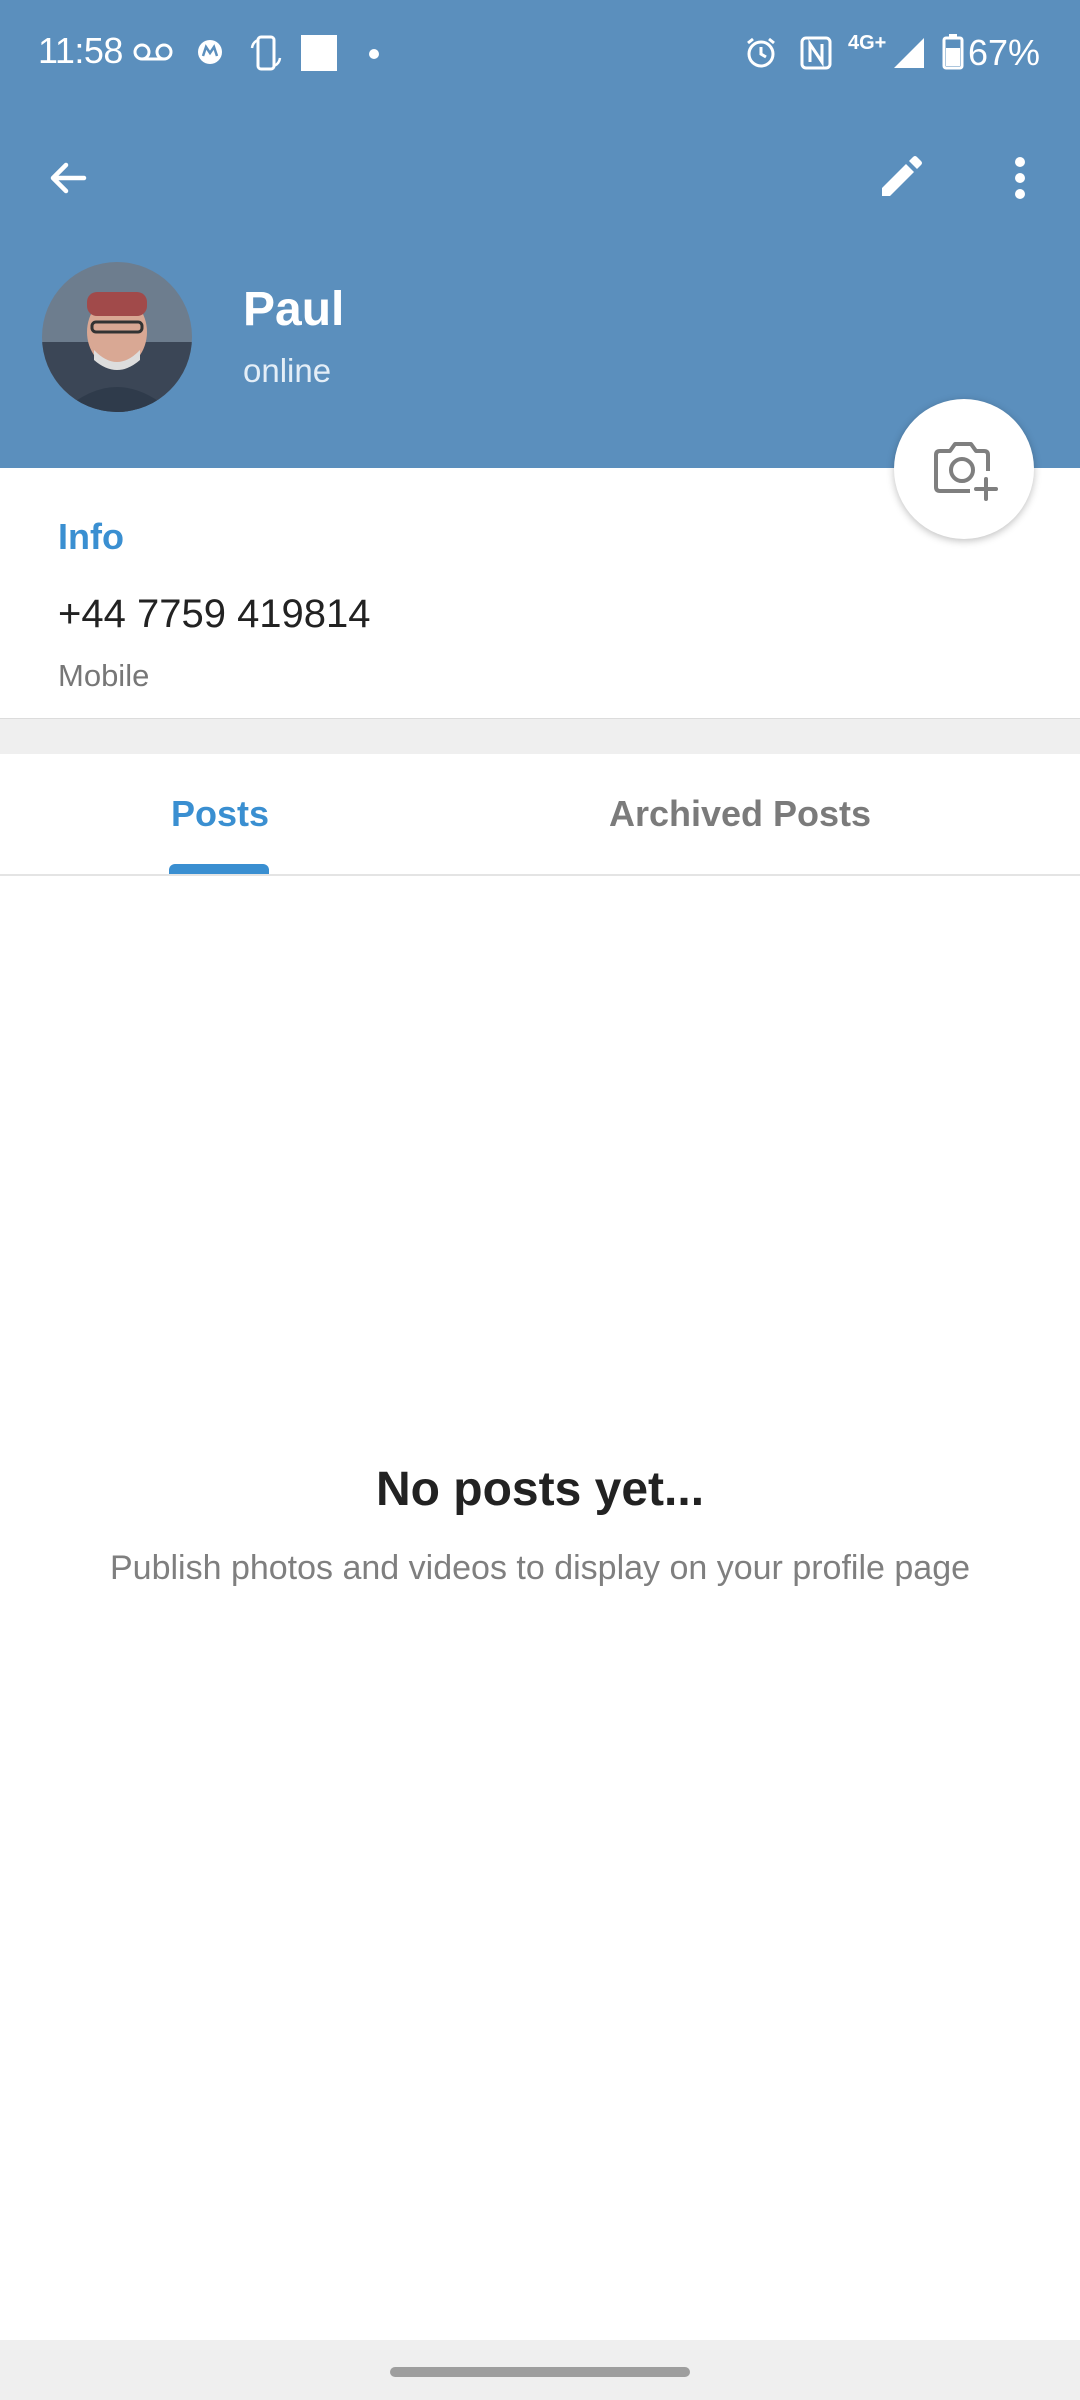 This screenshot has width=1080, height=2400. What do you see at coordinates (892, 53) in the screenshot?
I see `status-system-icons: 4G+ 67%` at bounding box center [892, 53].